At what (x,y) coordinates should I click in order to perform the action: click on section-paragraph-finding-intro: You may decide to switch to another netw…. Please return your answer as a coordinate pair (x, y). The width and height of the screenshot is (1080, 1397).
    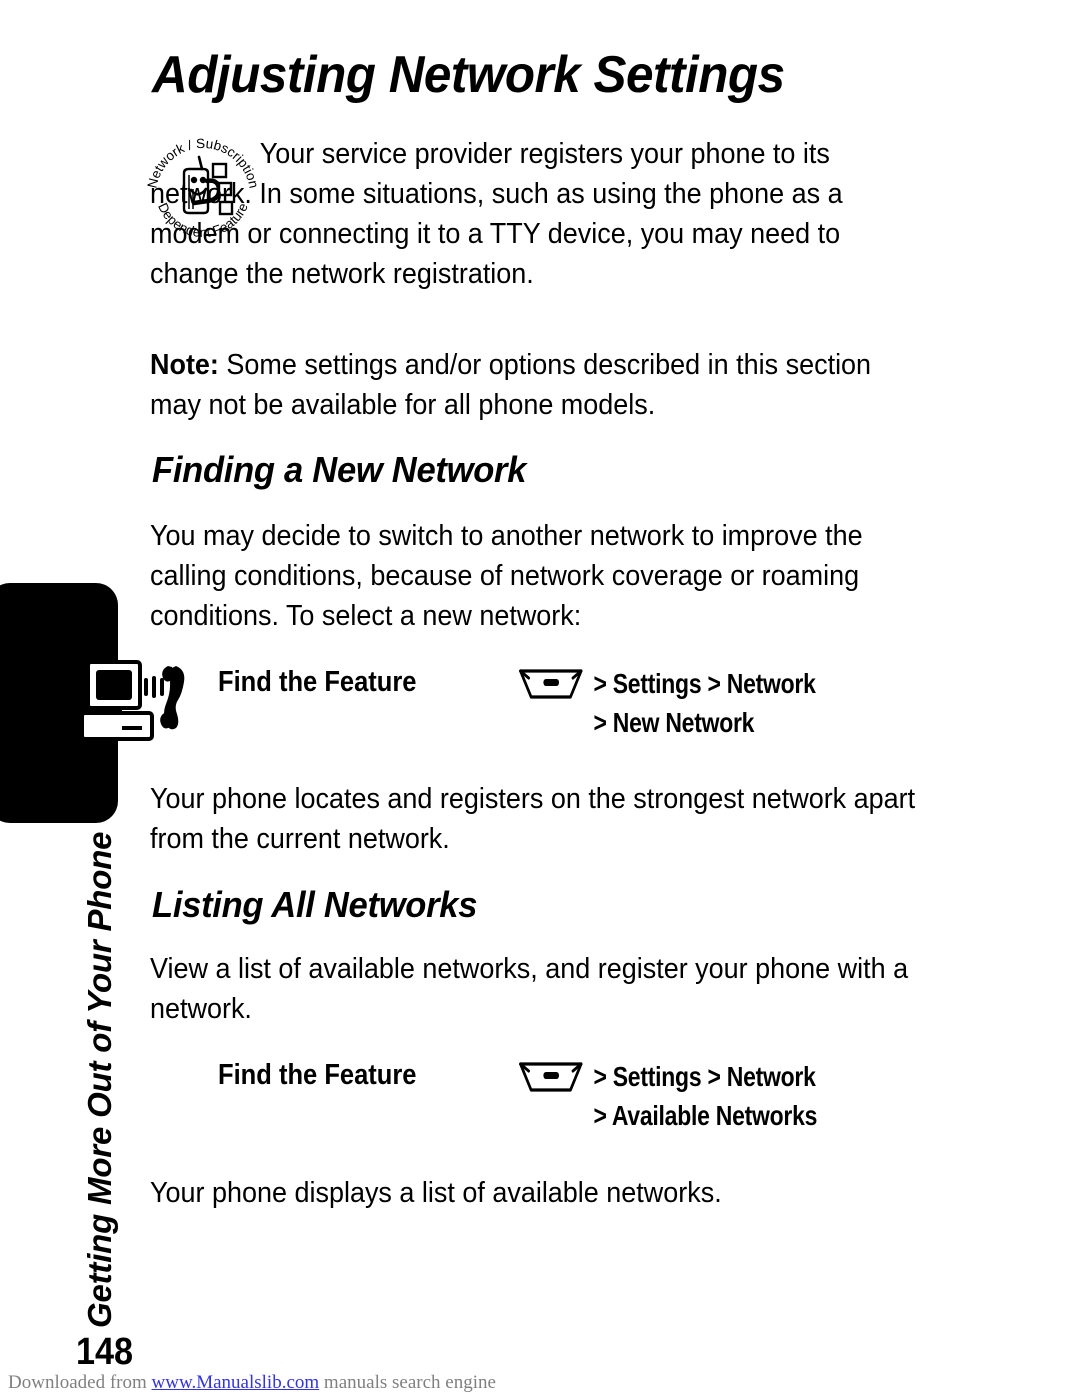
    Looking at the image, I should click on (506, 576).